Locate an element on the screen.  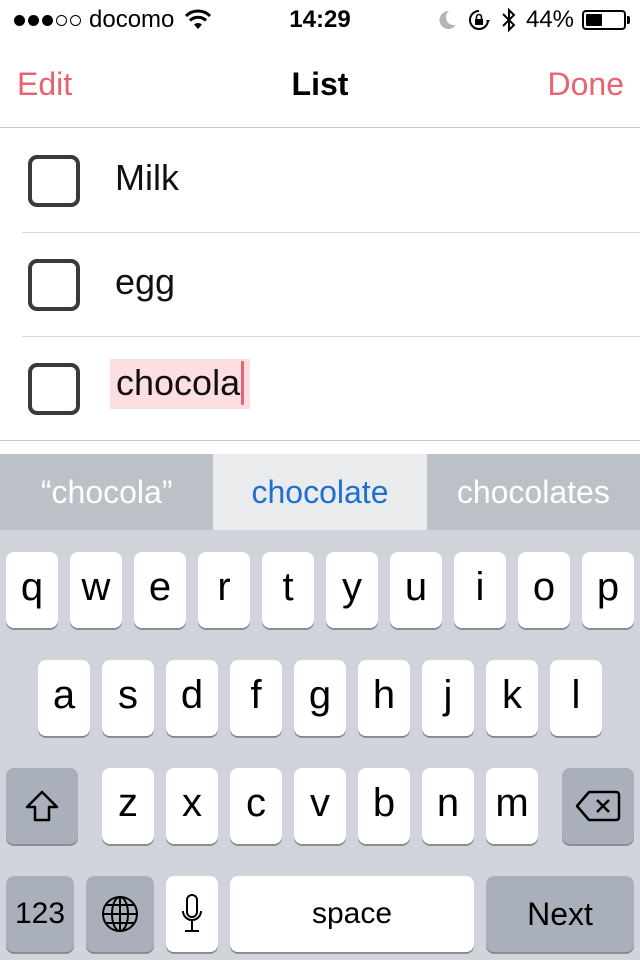
suggestion-alternate: chocolates is located at coordinates (533, 492).